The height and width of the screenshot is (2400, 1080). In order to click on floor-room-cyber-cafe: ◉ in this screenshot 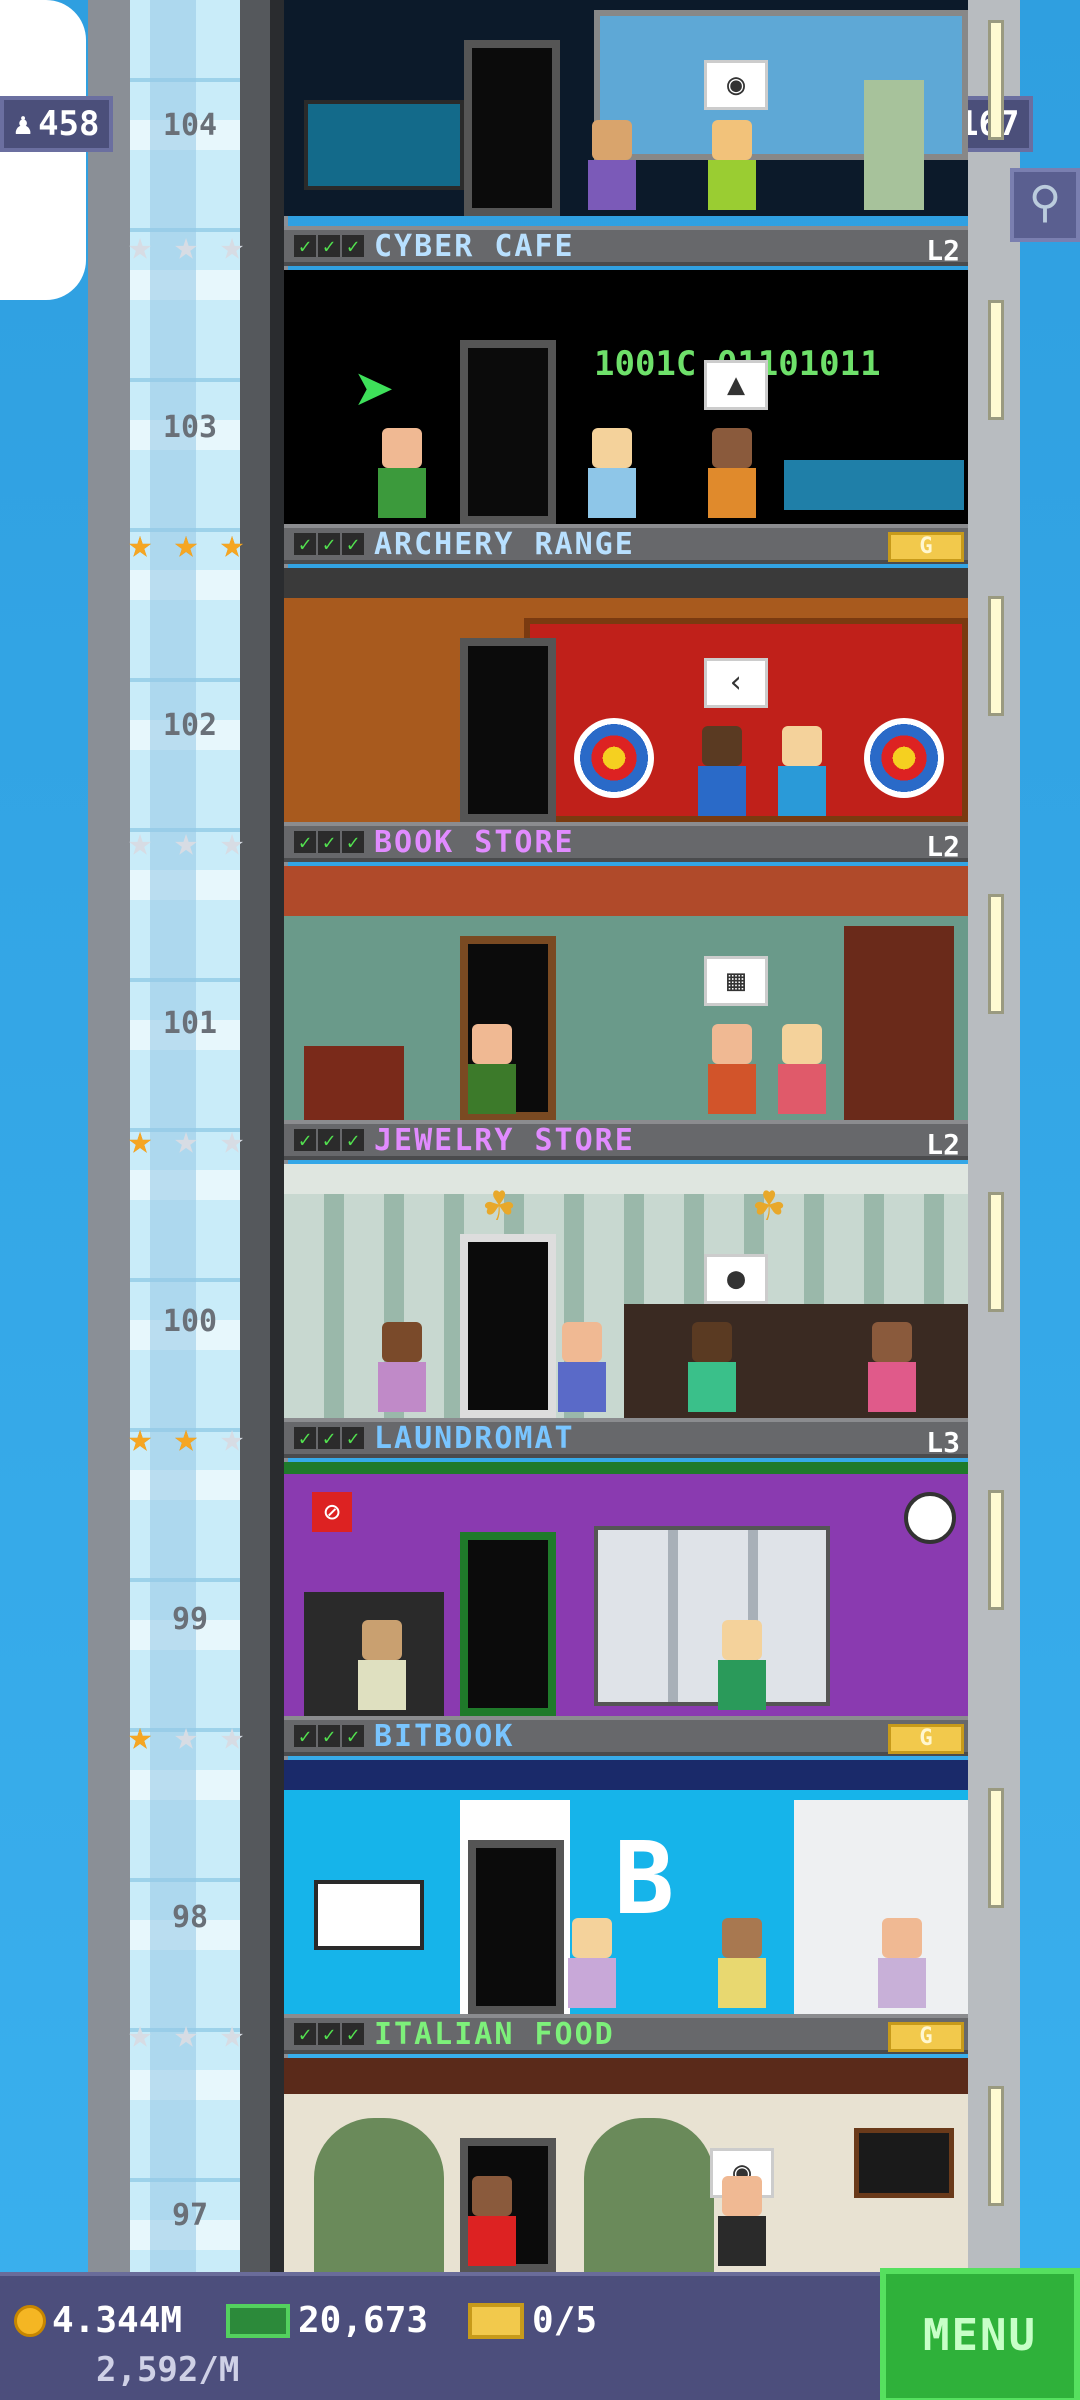, I will do `click(626, 108)`.